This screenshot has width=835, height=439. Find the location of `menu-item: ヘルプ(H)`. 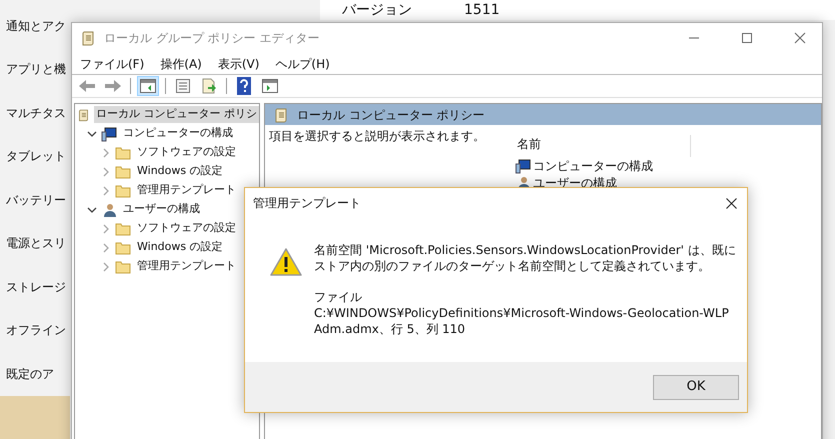

menu-item: ヘルプ(H) is located at coordinates (302, 63).